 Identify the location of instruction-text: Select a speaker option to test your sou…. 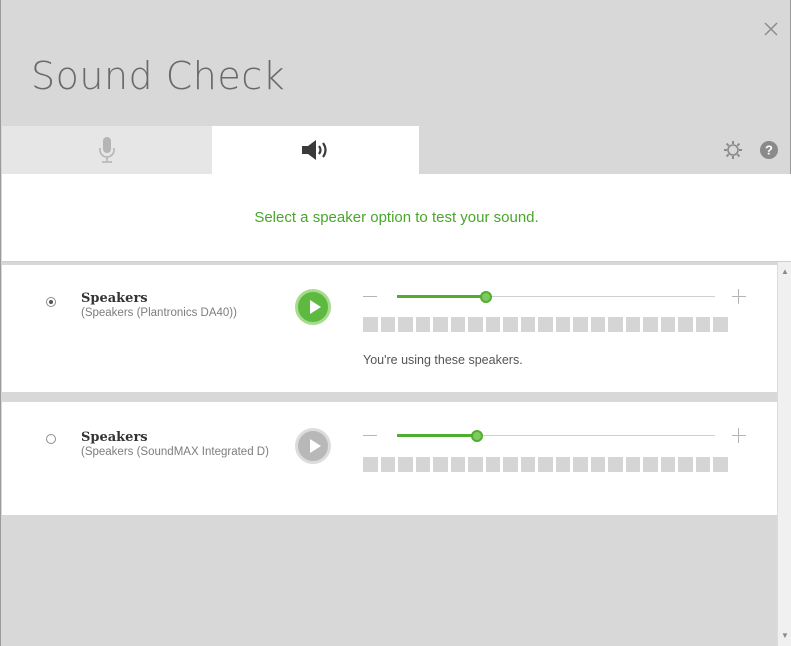
(396, 217).